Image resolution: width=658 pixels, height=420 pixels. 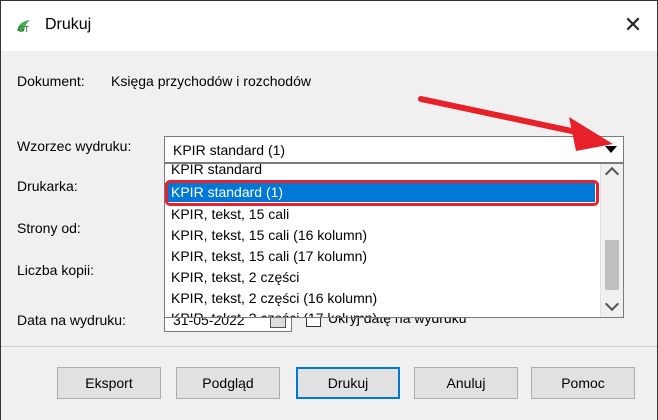 I want to click on gt-logo-icon: GT, so click(x=23, y=27).